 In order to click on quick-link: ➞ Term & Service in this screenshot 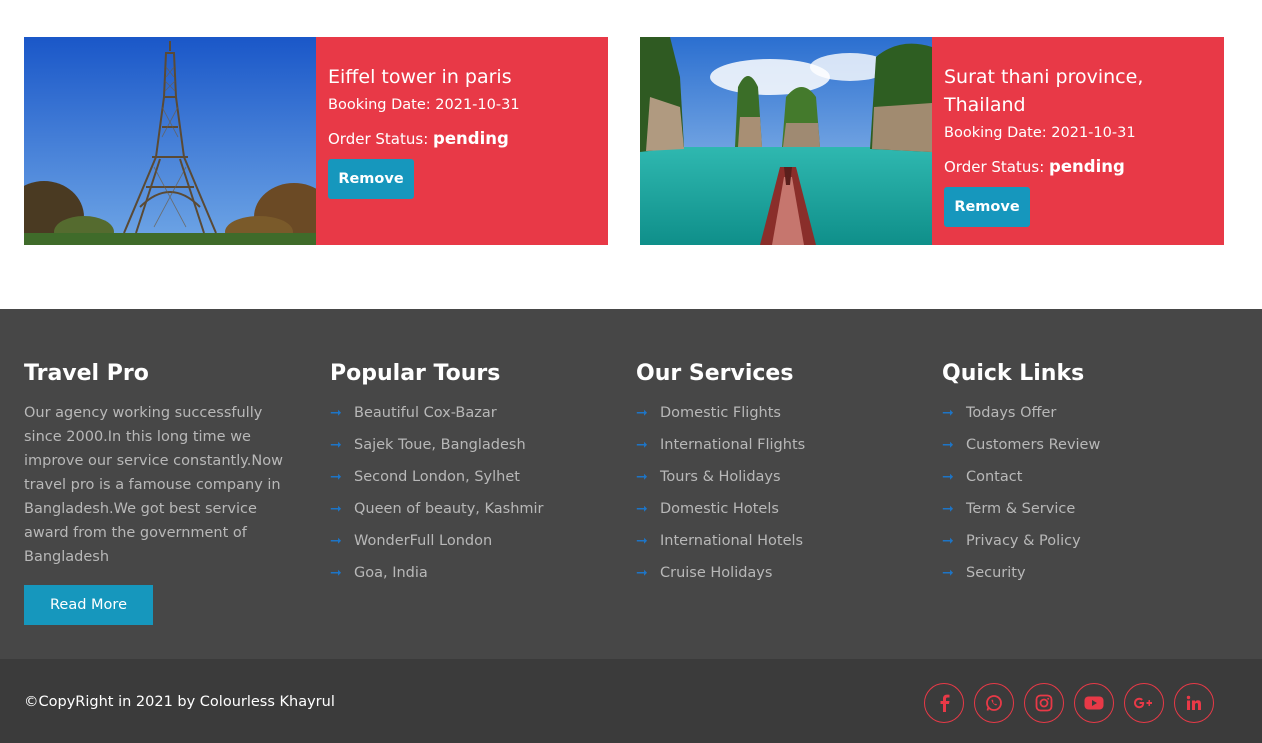, I will do `click(1082, 513)`.